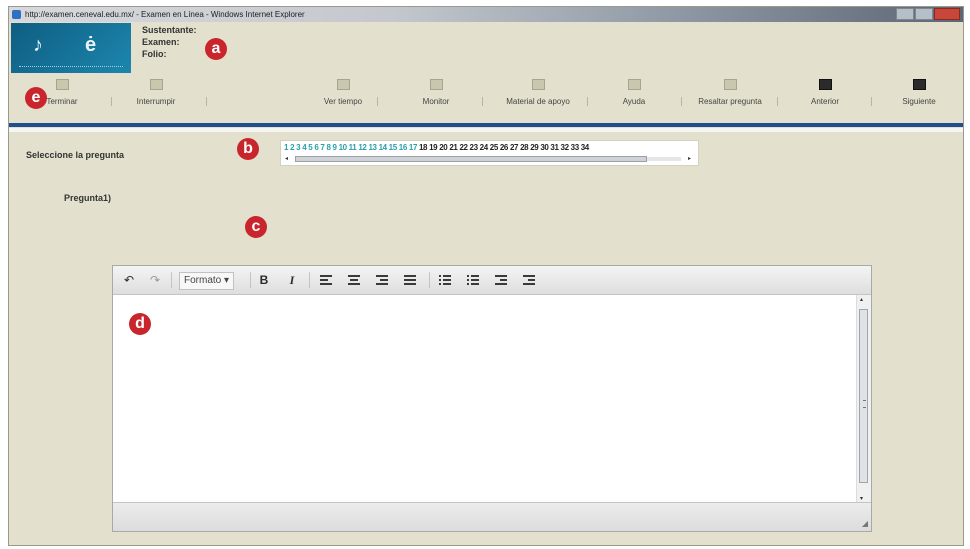 The width and height of the screenshot is (970, 549). What do you see at coordinates (316, 147) in the screenshot?
I see `question-link: 6` at bounding box center [316, 147].